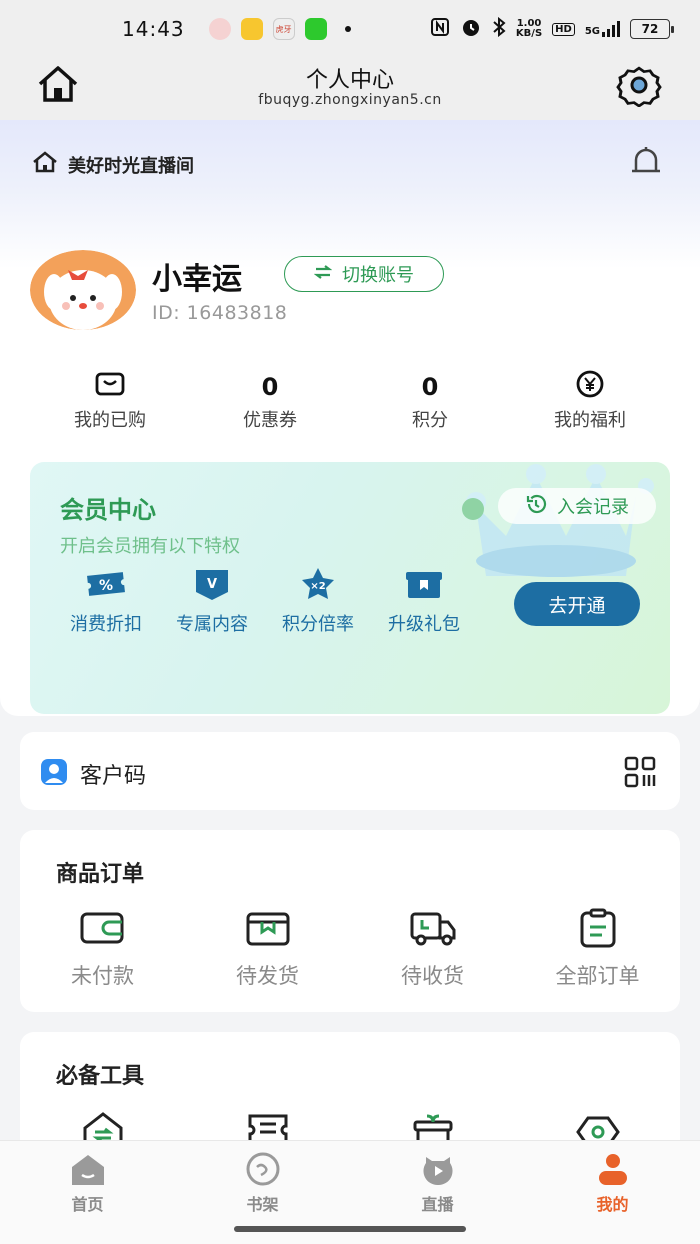  What do you see at coordinates (424, 624) in the screenshot?
I see `perk-gift-label: 升级礼包` at bounding box center [424, 624].